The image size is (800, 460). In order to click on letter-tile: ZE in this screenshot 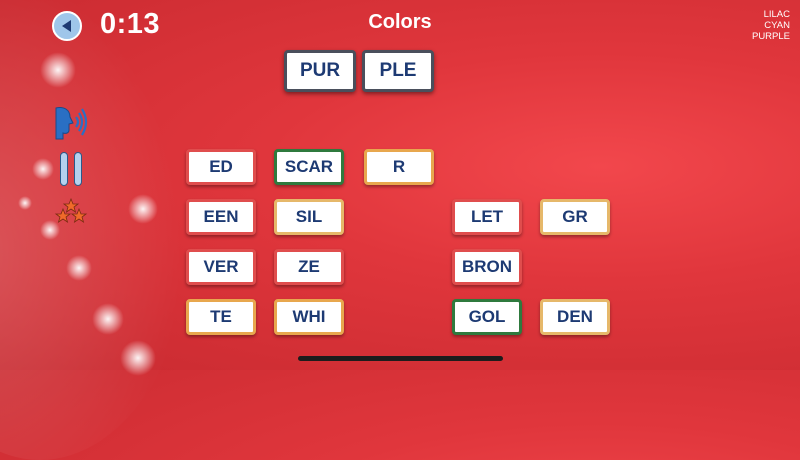, I will do `click(309, 267)`.